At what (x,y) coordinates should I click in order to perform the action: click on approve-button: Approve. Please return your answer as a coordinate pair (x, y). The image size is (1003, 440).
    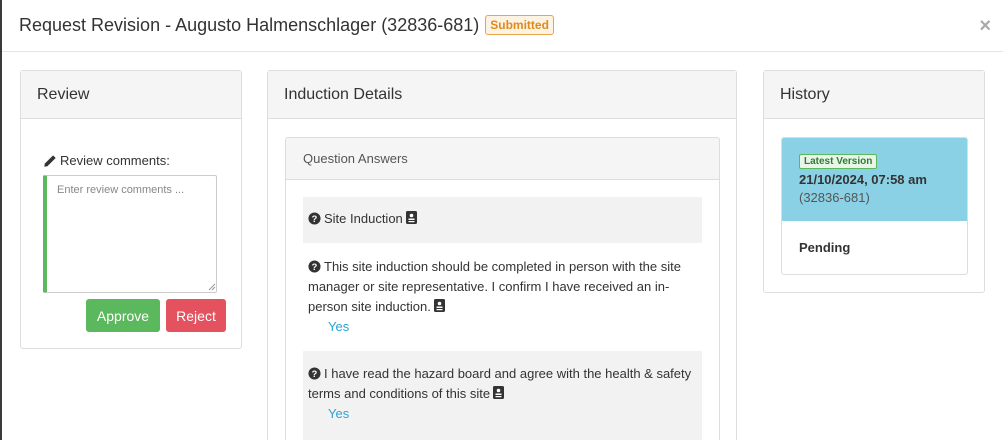
    Looking at the image, I should click on (123, 315).